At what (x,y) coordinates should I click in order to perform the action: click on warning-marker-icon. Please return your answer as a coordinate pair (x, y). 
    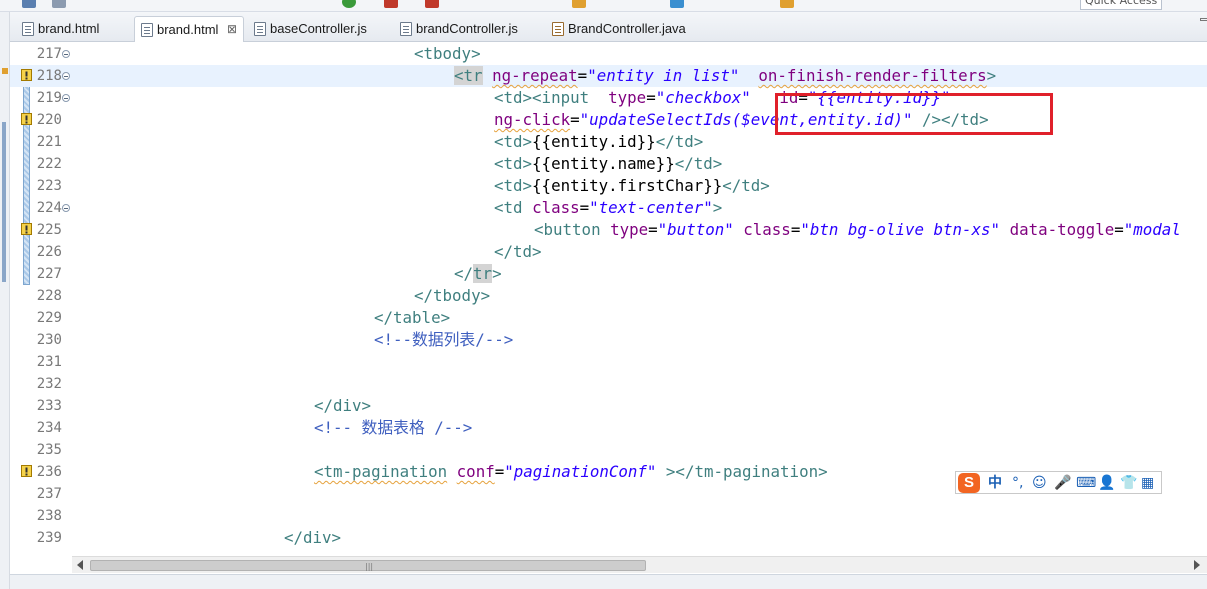
    Looking at the image, I should click on (5, 71).